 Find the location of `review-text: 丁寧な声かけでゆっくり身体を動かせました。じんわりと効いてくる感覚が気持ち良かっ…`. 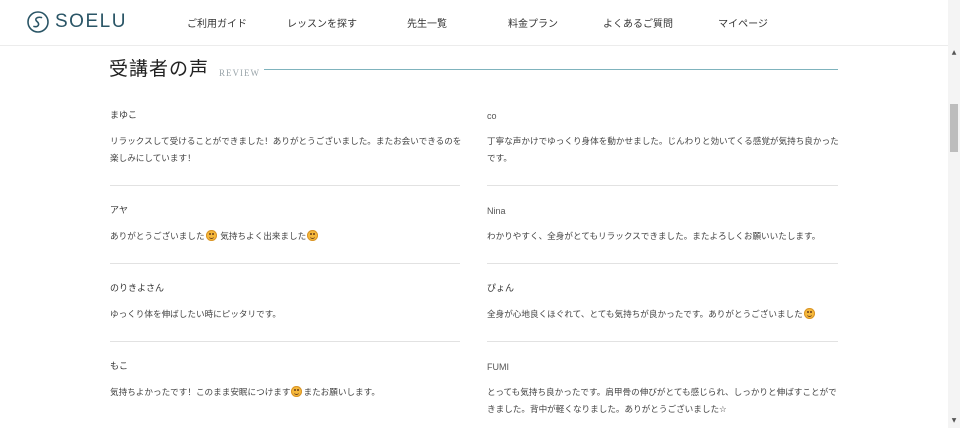

review-text: 丁寧な声かけでゆっくり身体を動かせました。じんわりと効いてくる感覚が気持ち良かっ… is located at coordinates (663, 150).